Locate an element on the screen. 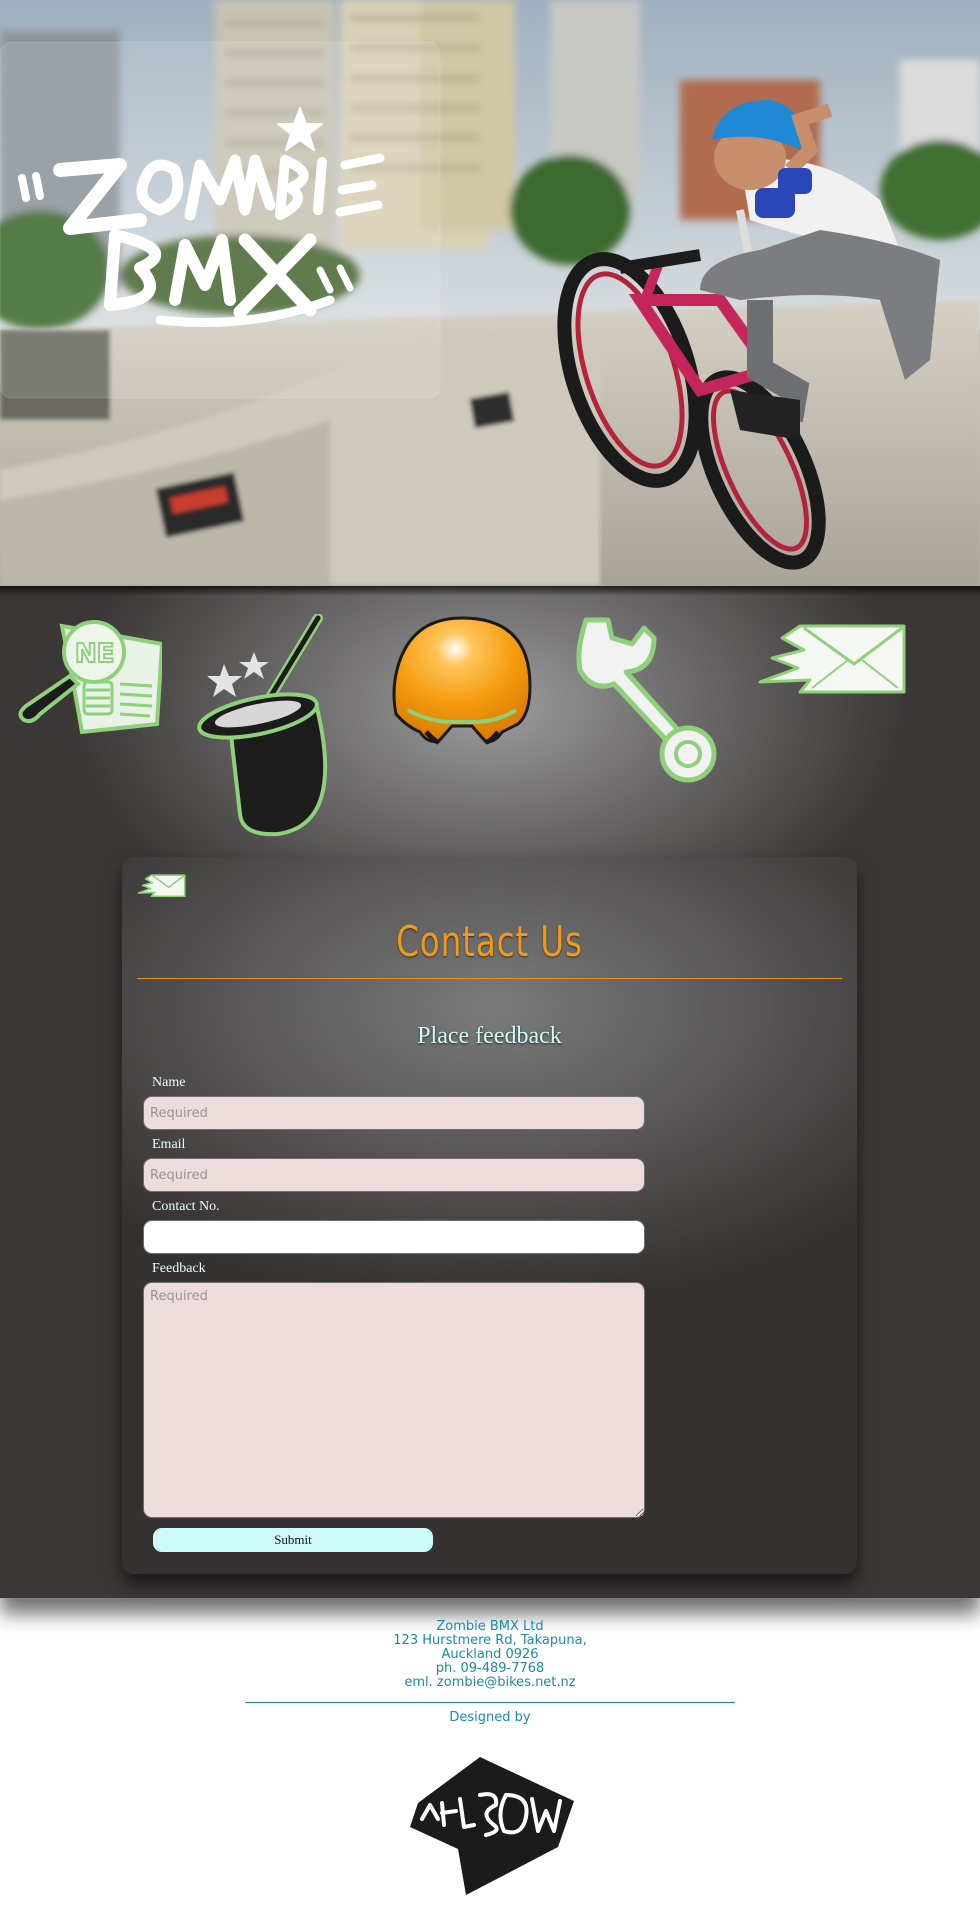 The width and height of the screenshot is (980, 1905). feedback-label: Feedback is located at coordinates (179, 1268).